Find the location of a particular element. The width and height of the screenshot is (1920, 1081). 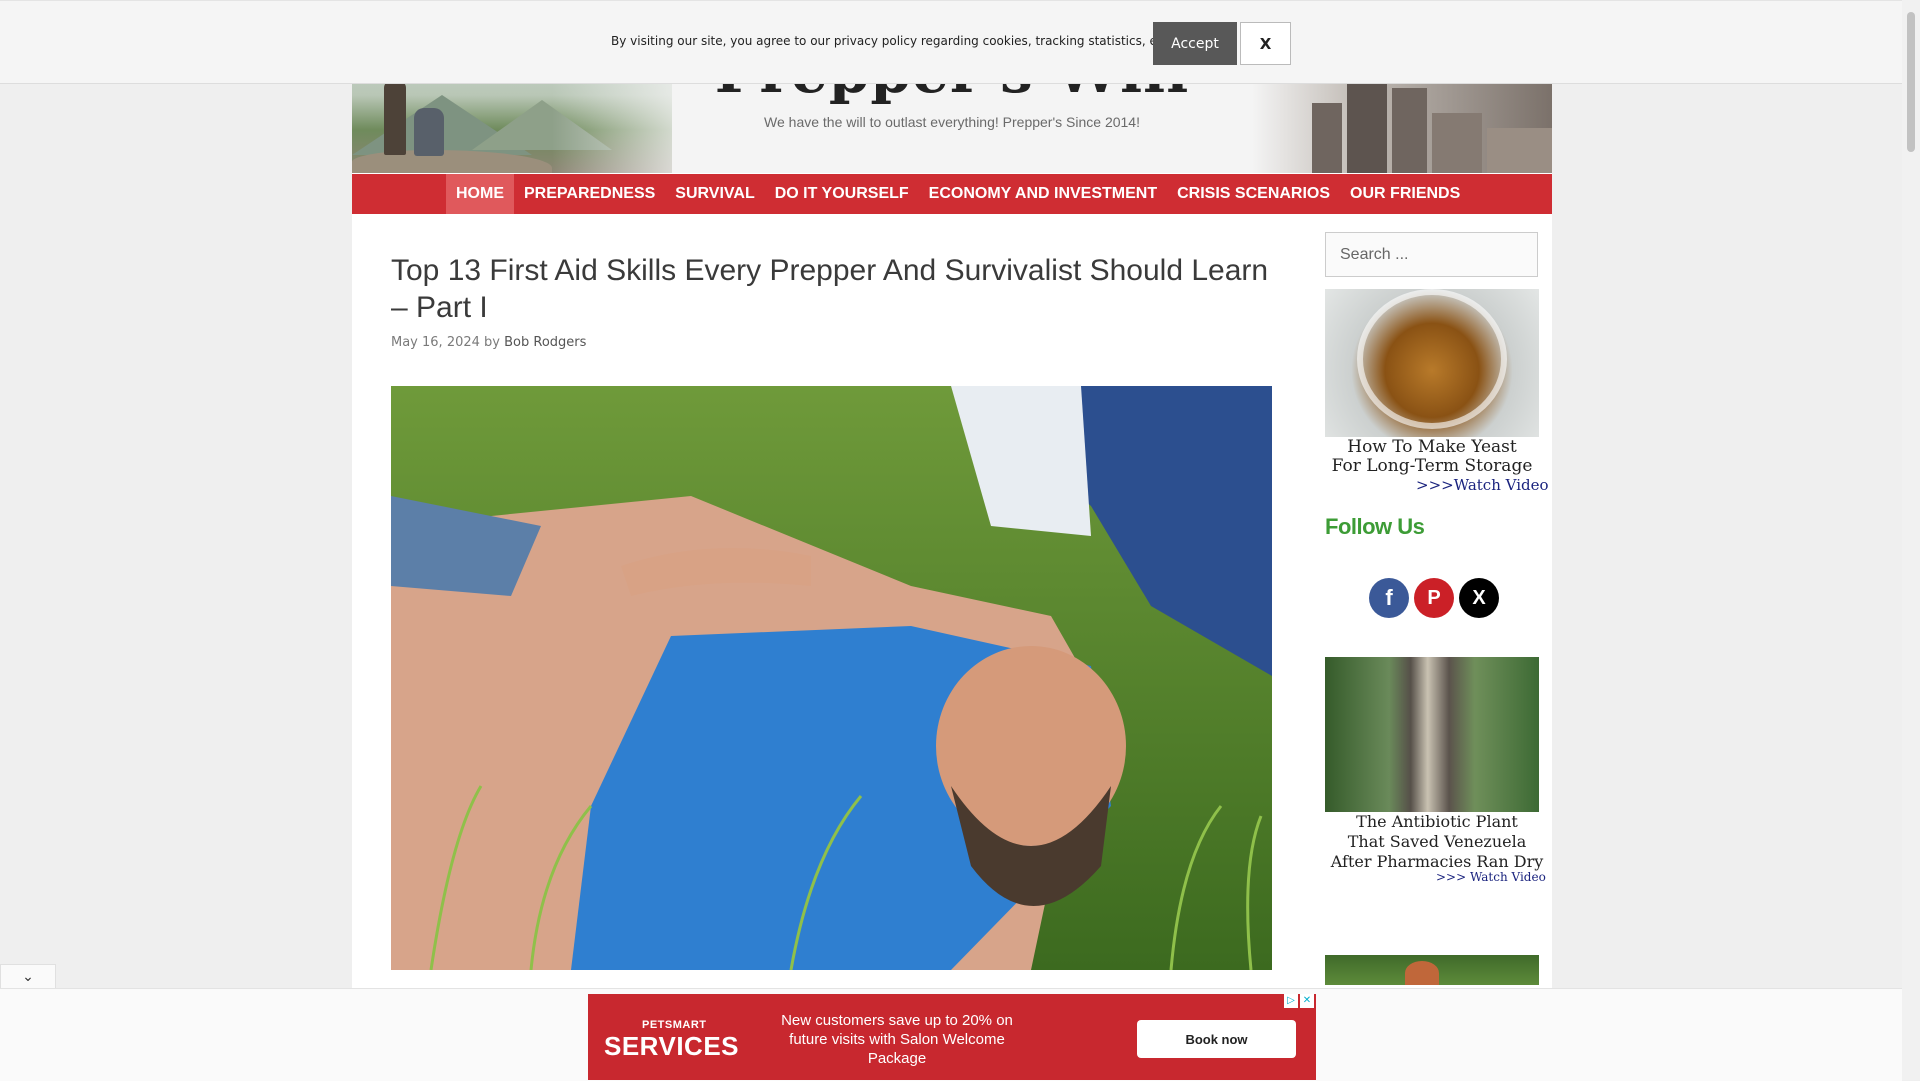

nav-item-preparedness: PREPAREDNESS is located at coordinates (589, 194).